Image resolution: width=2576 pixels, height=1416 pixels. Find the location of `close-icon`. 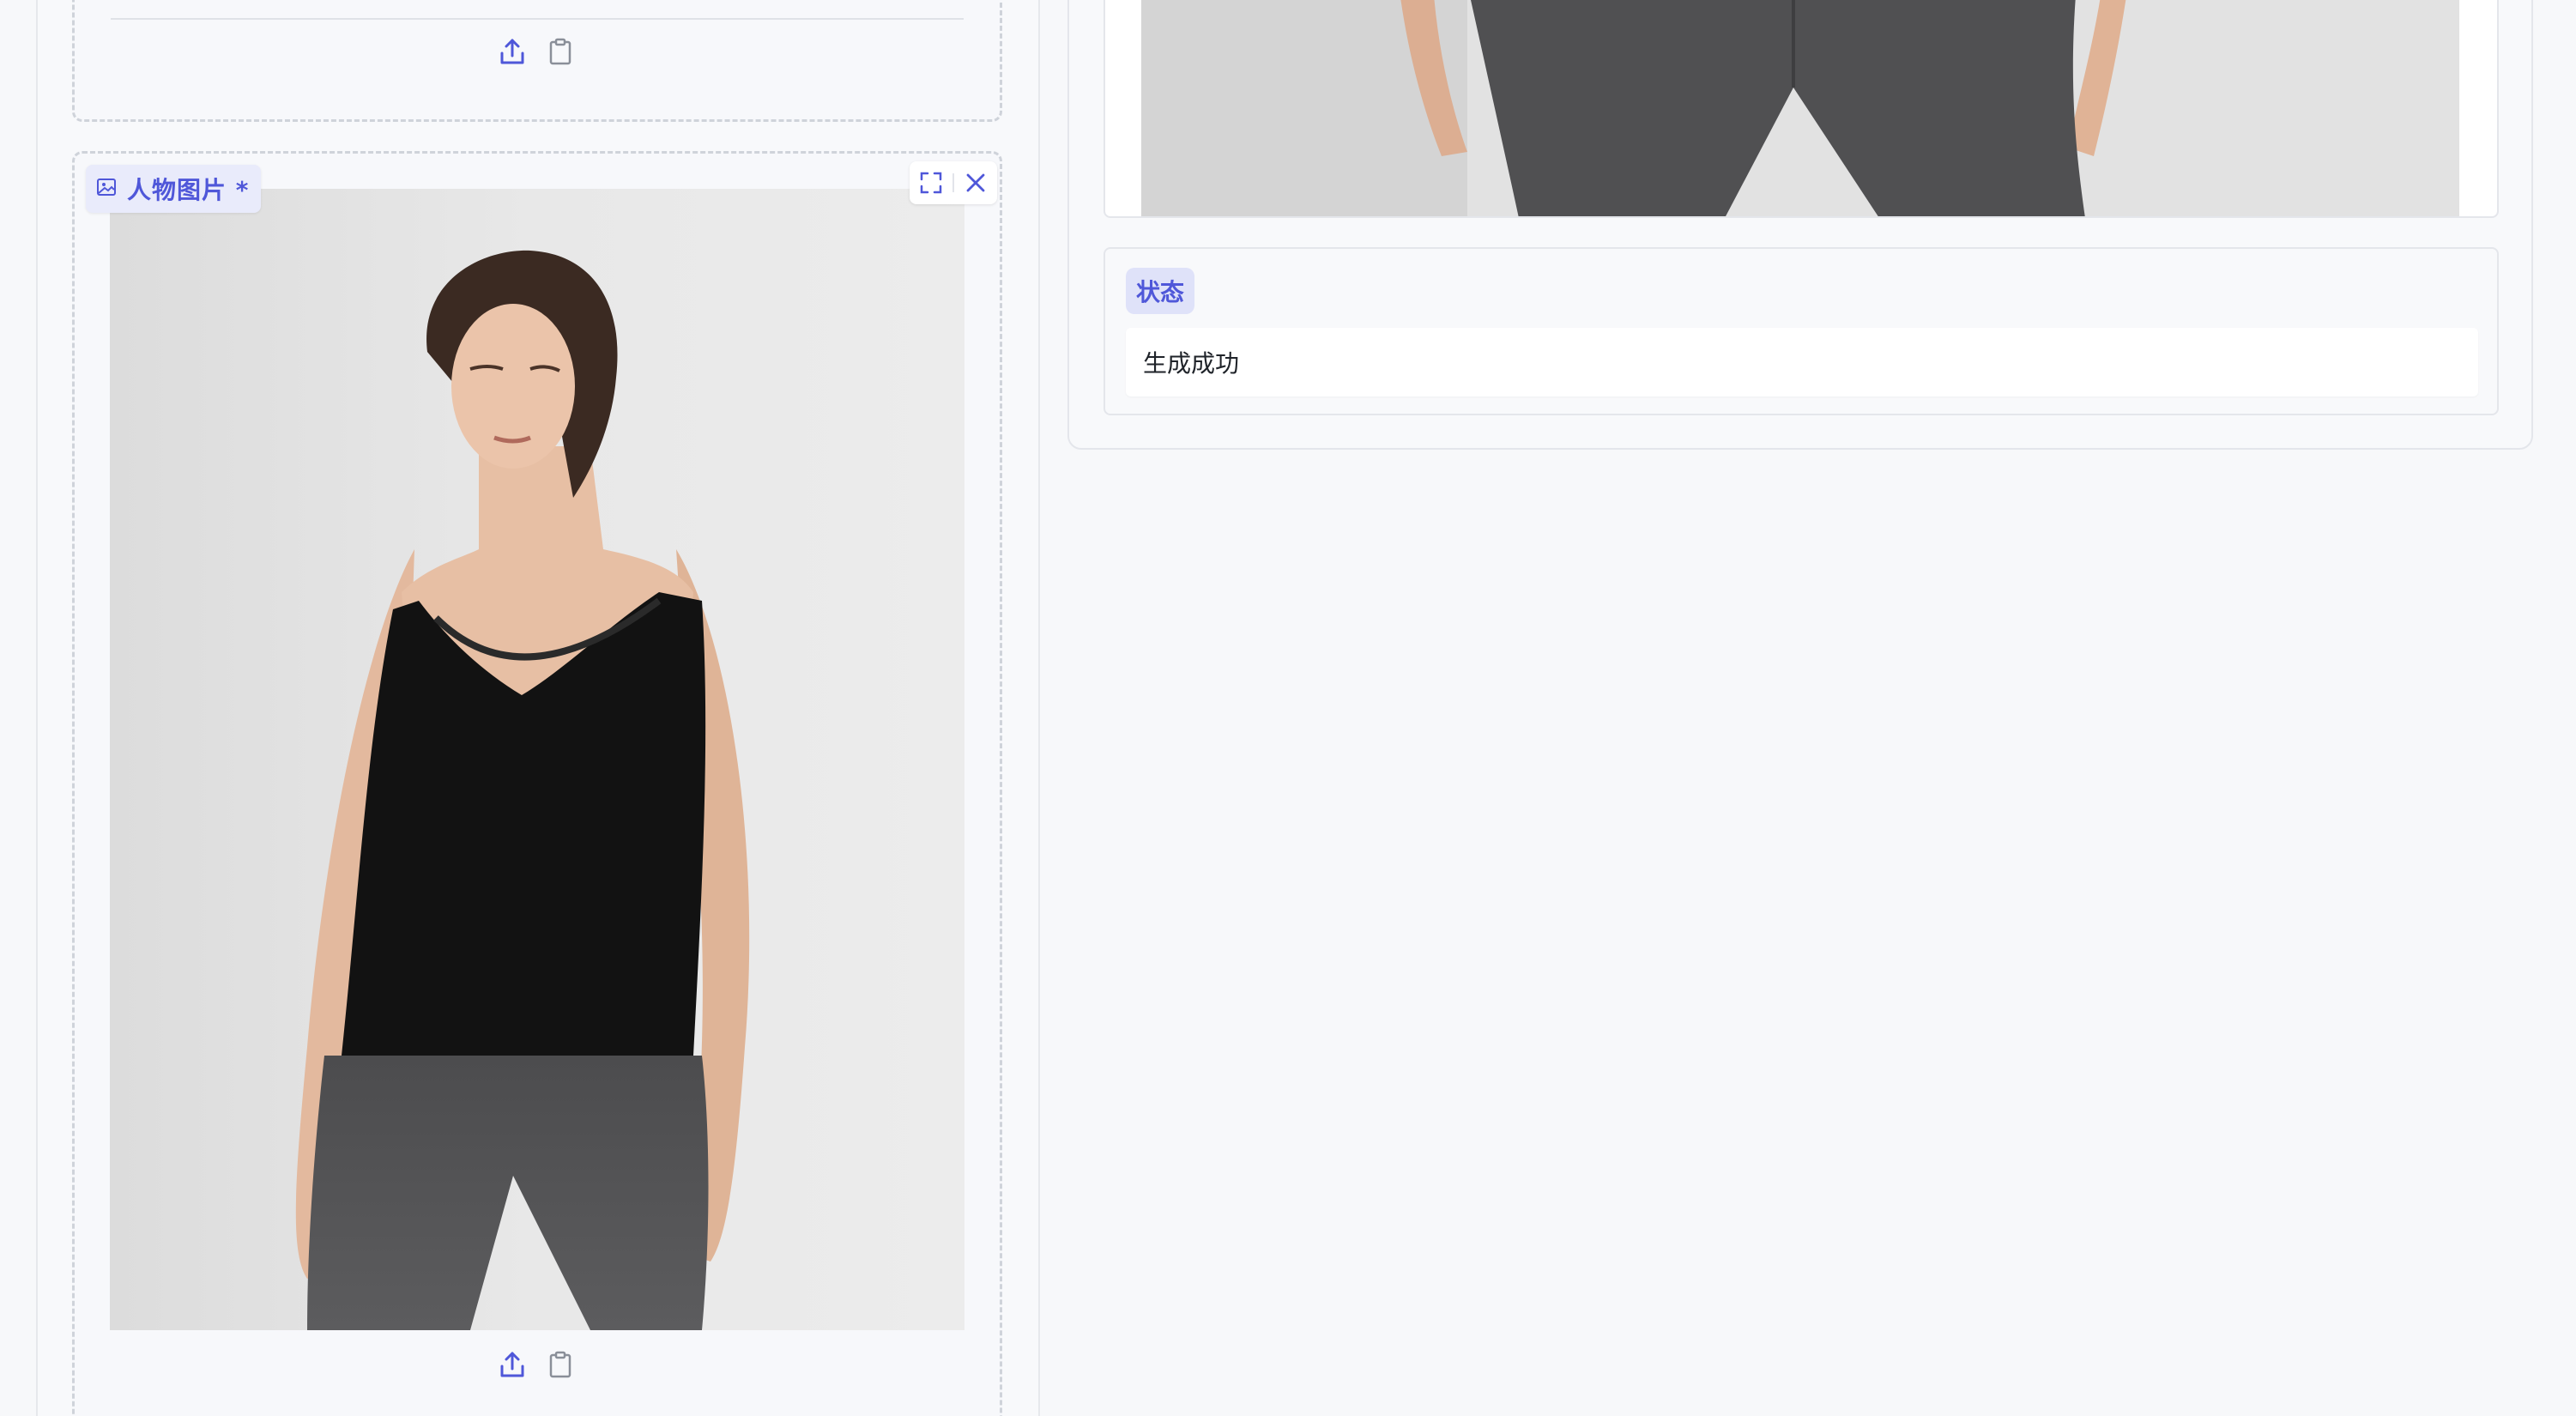

close-icon is located at coordinates (976, 183).